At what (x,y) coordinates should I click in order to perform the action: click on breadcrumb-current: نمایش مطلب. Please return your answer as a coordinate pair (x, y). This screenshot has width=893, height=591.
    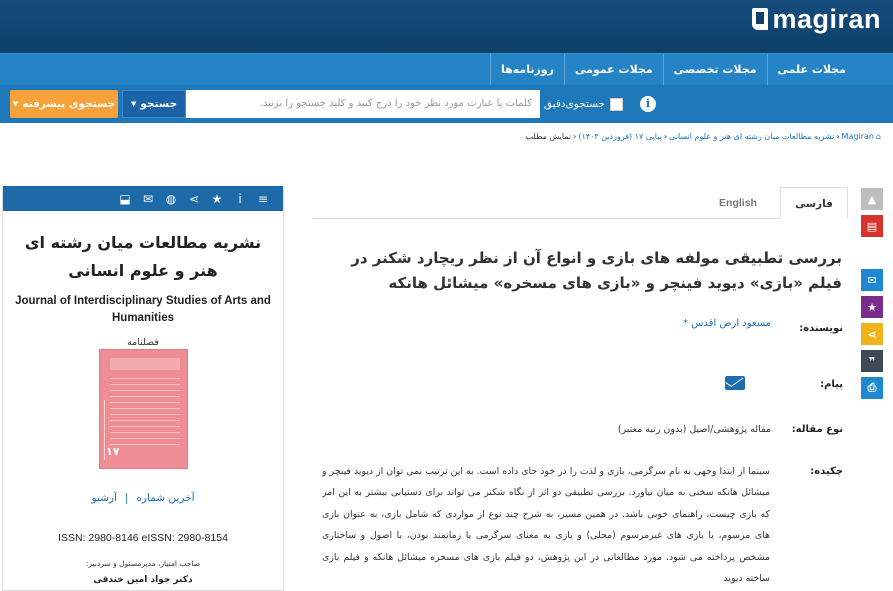
    Looking at the image, I should click on (548, 136).